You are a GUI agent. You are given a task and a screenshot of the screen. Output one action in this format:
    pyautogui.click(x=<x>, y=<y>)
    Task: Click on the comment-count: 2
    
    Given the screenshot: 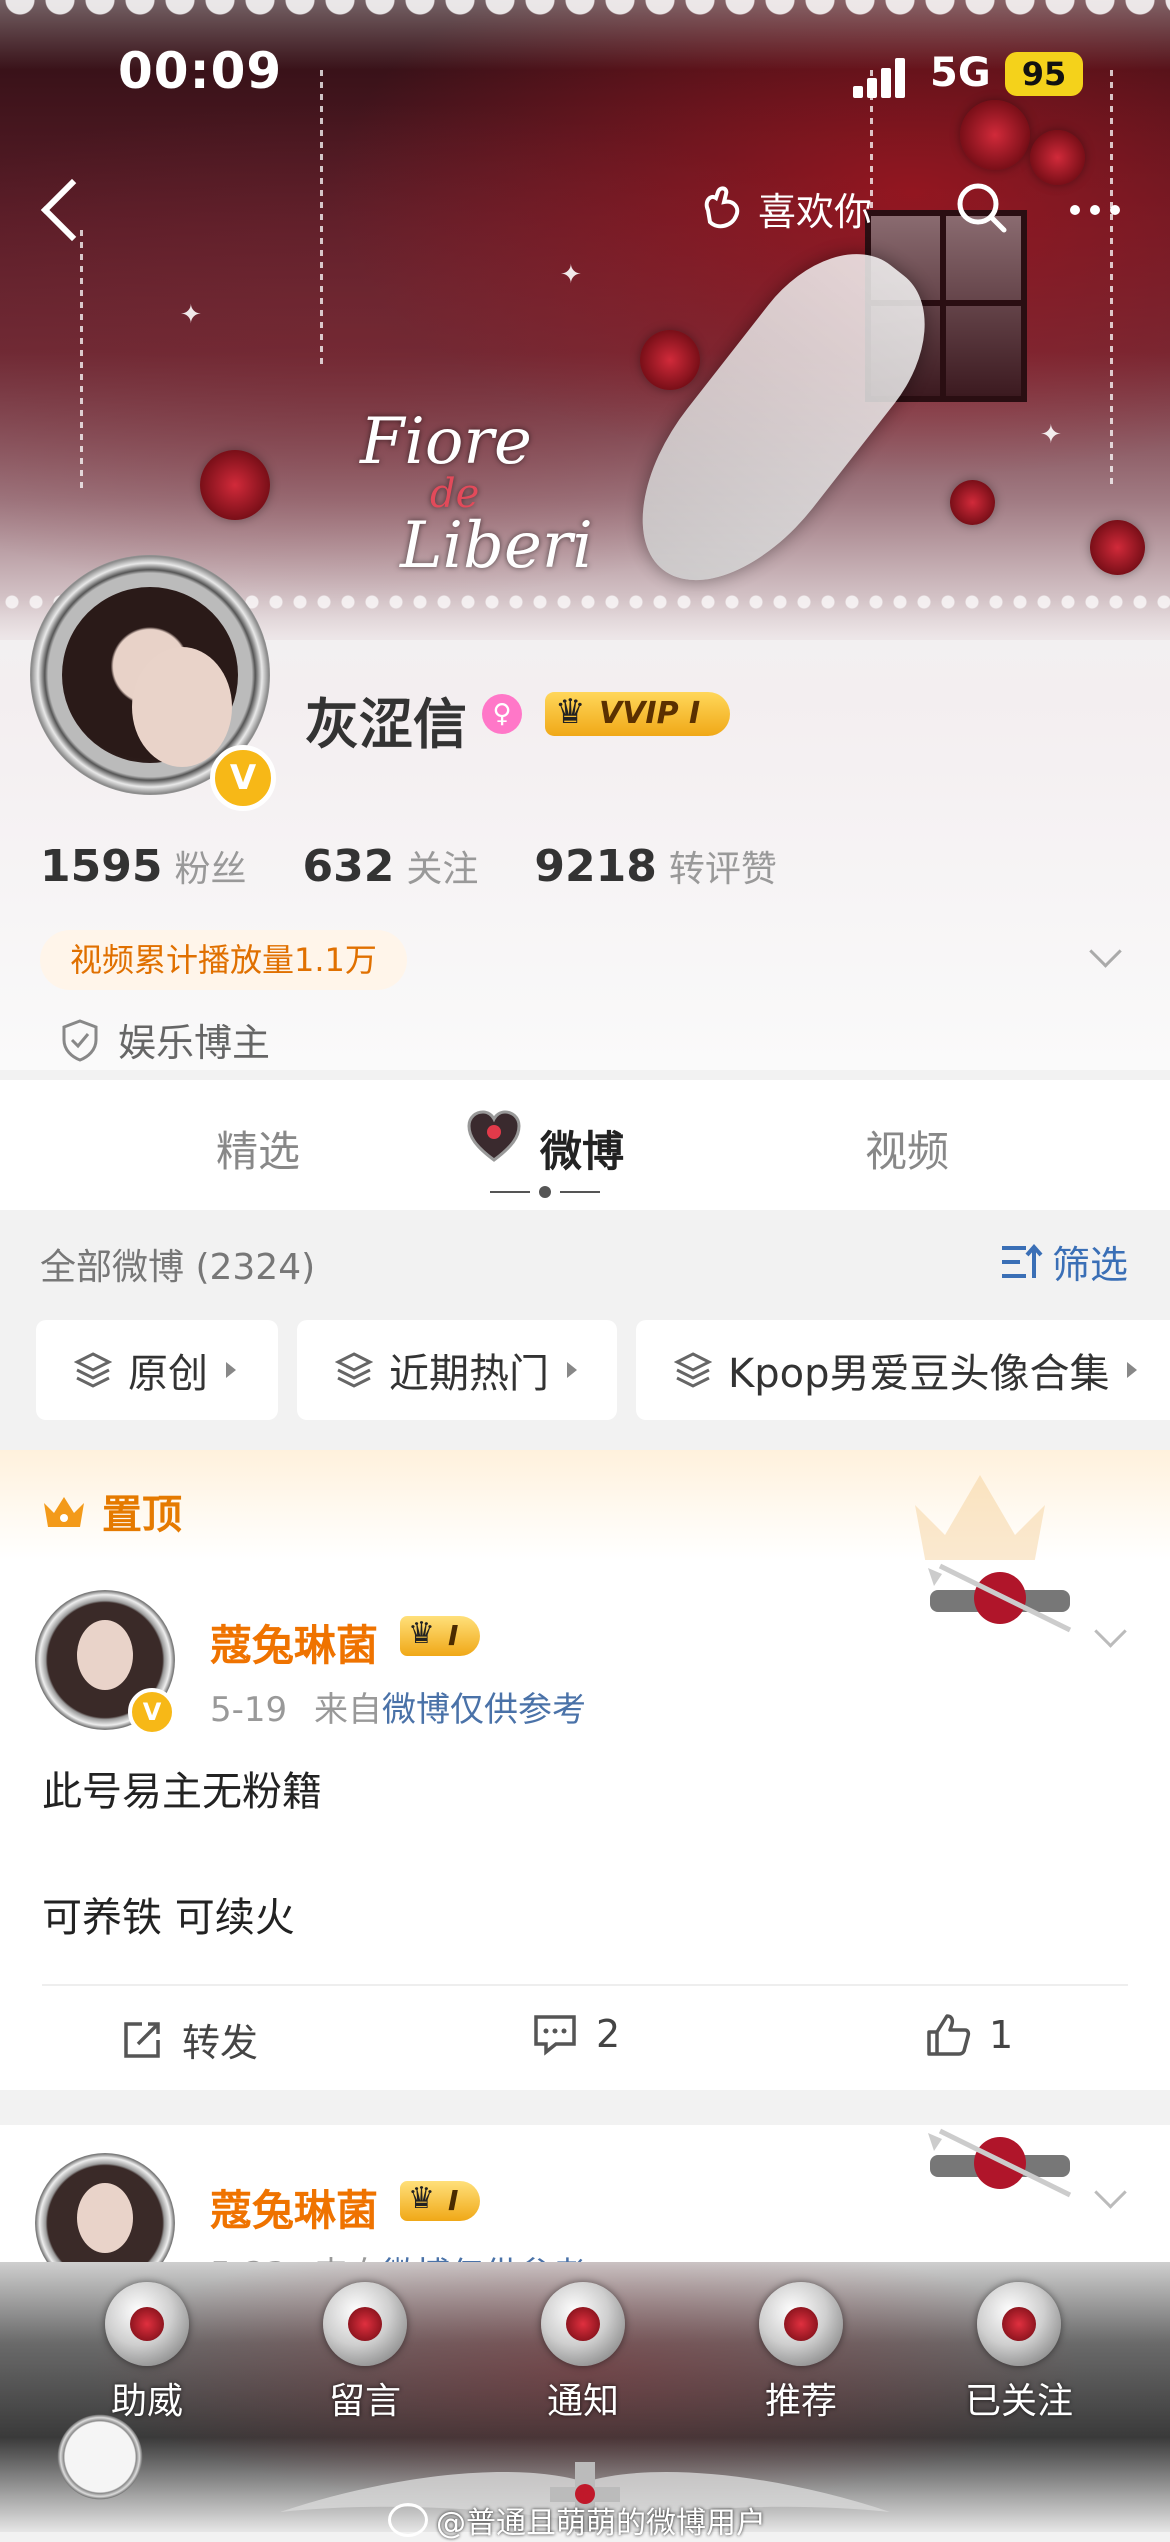 What is the action you would take?
    pyautogui.click(x=608, y=2034)
    